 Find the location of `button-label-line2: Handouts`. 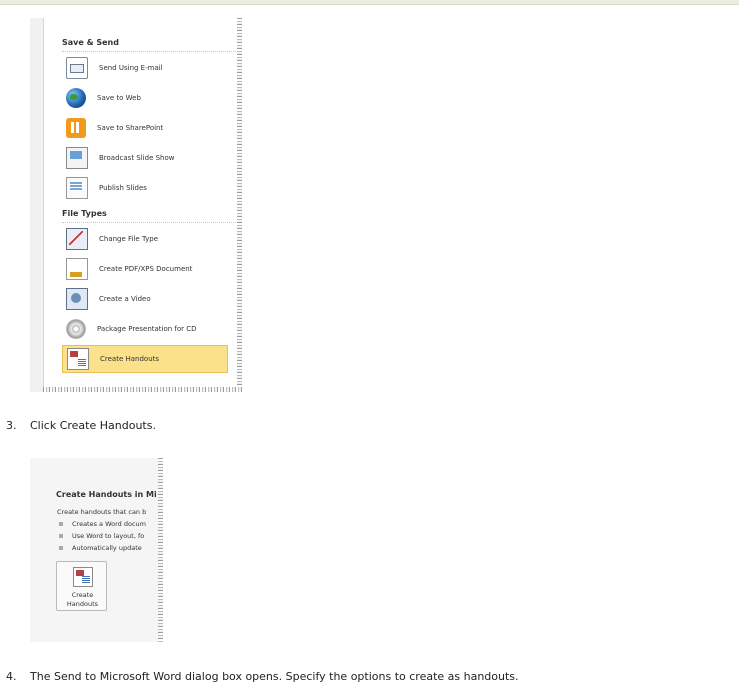

button-label-line2: Handouts is located at coordinates (82, 604).